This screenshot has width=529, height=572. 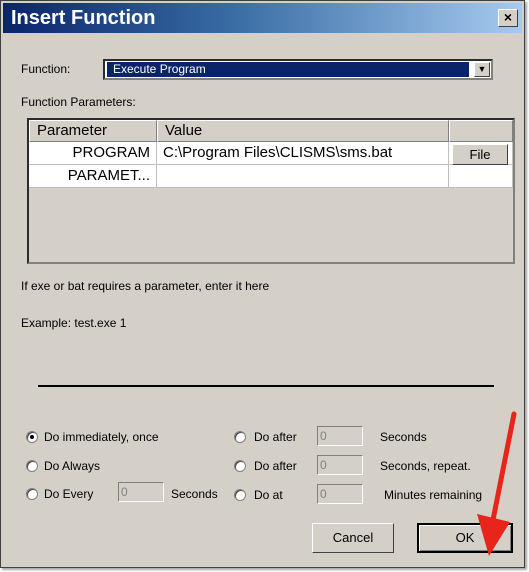 I want to click on do-every-seconds-input: 0, so click(x=141, y=492).